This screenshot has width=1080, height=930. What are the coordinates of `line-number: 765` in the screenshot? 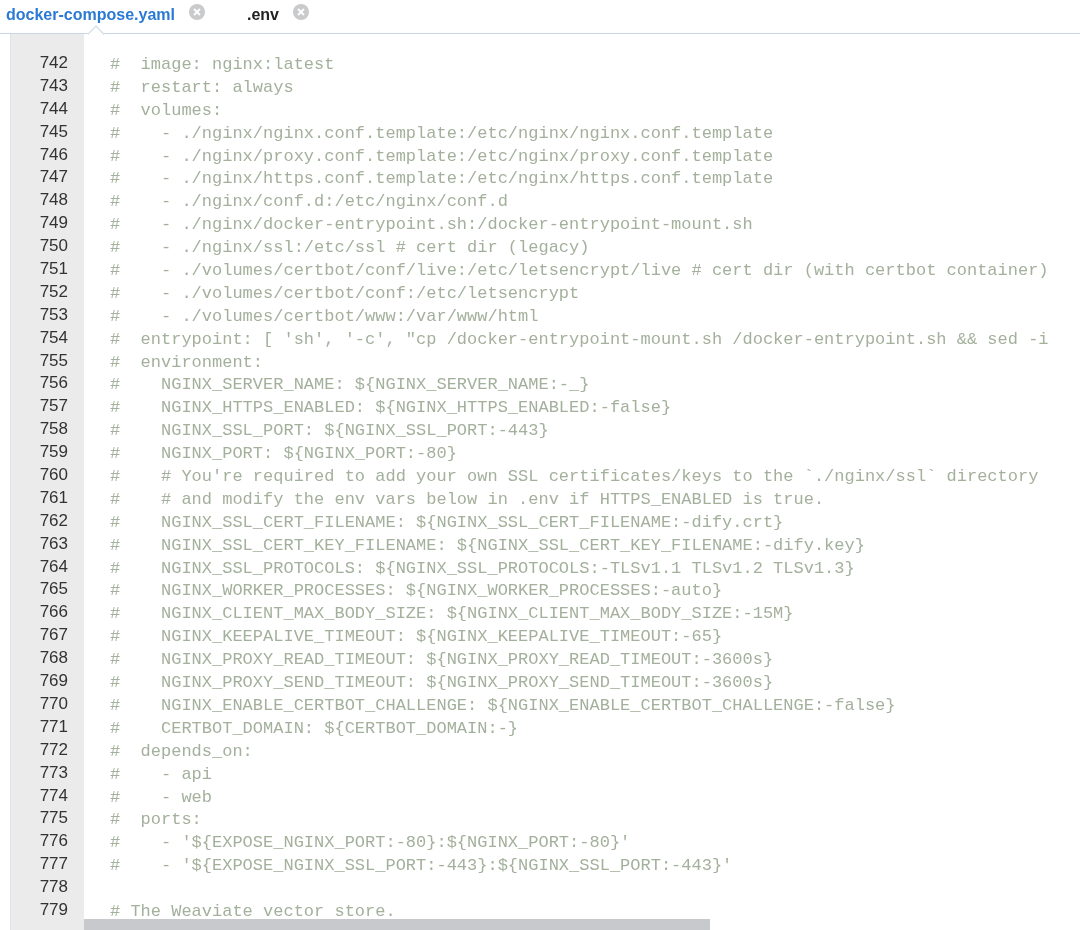 It's located at (53, 589).